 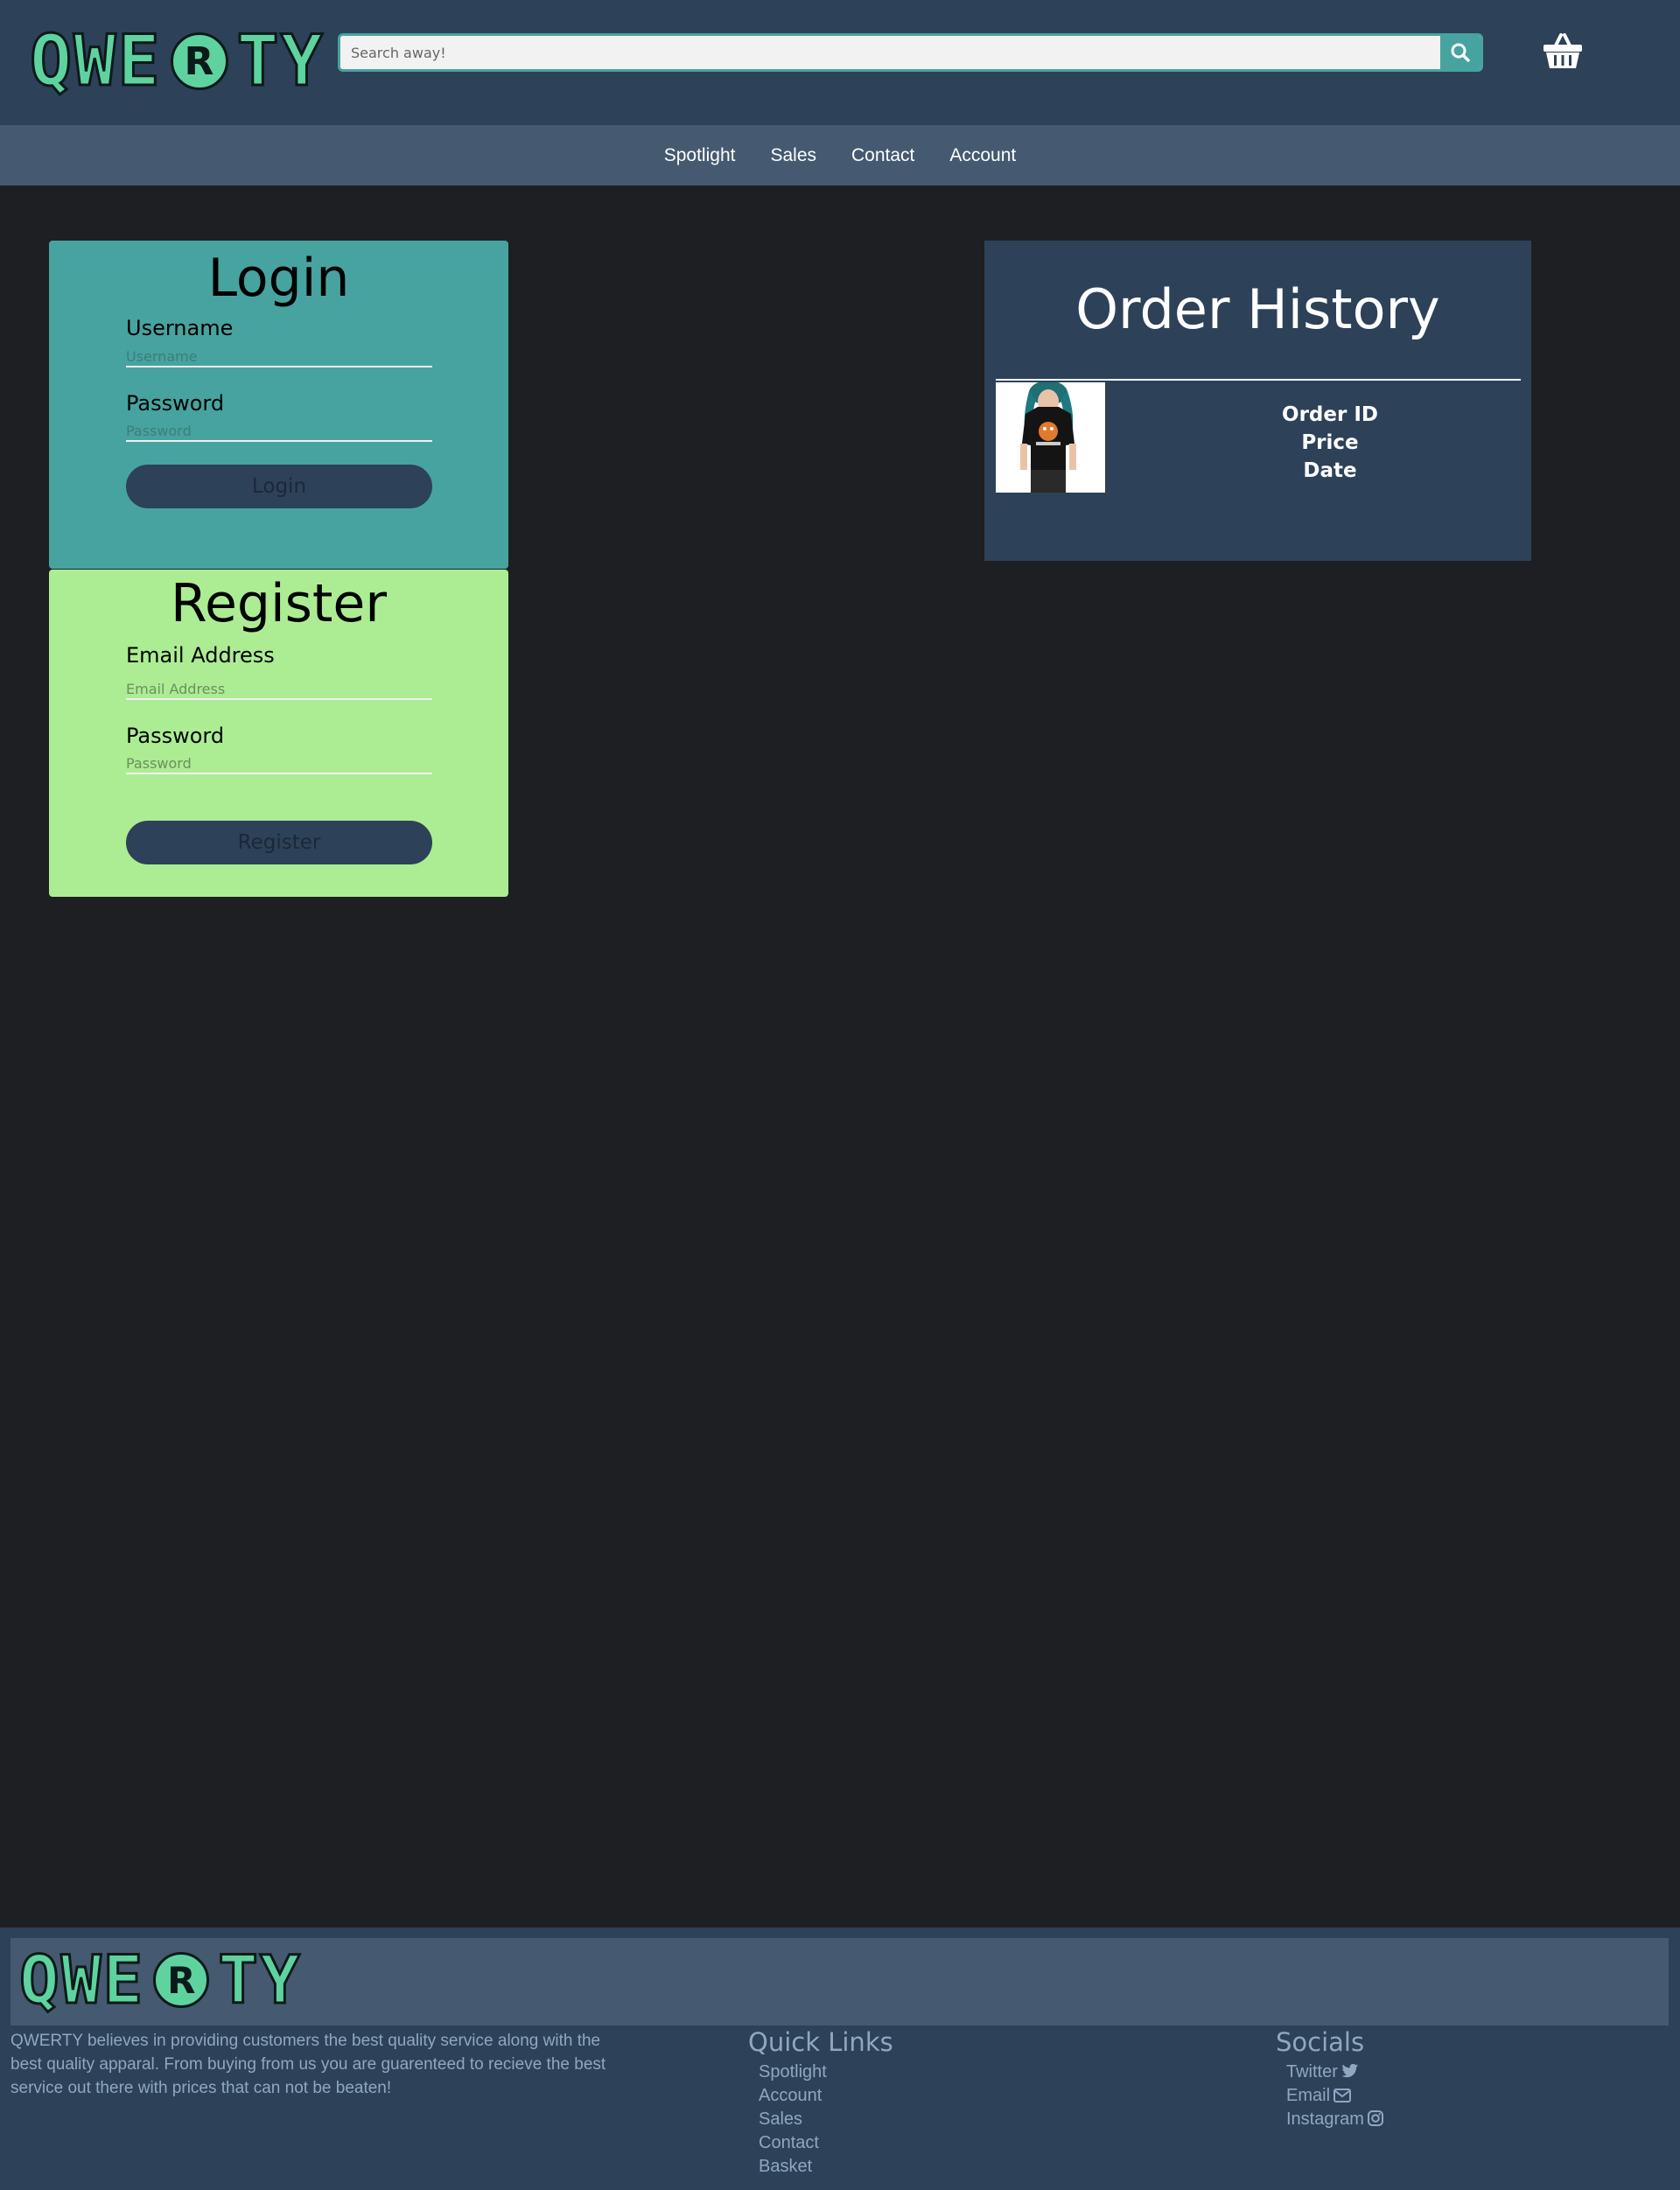 I want to click on social-twitter: Twitter, so click(x=1322, y=2072).